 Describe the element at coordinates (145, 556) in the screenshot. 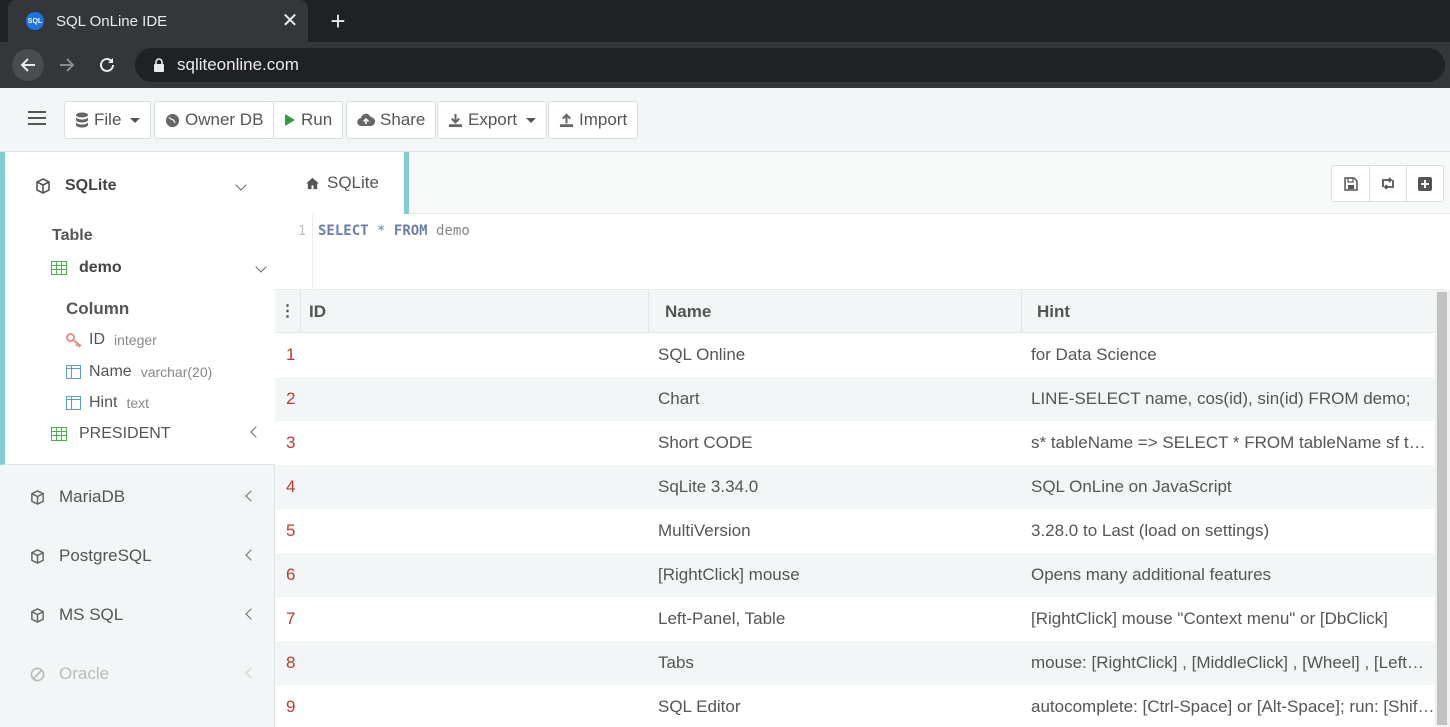

I see `db-item-postgresql: PostgreSQL` at that location.